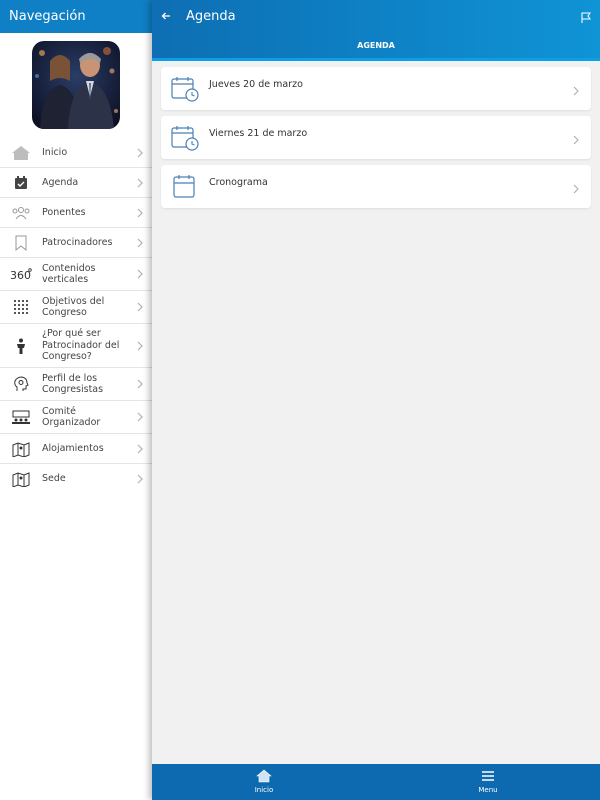 The height and width of the screenshot is (800, 600). What do you see at coordinates (376, 16) in the screenshot?
I see `top-app-bar: Agenda` at bounding box center [376, 16].